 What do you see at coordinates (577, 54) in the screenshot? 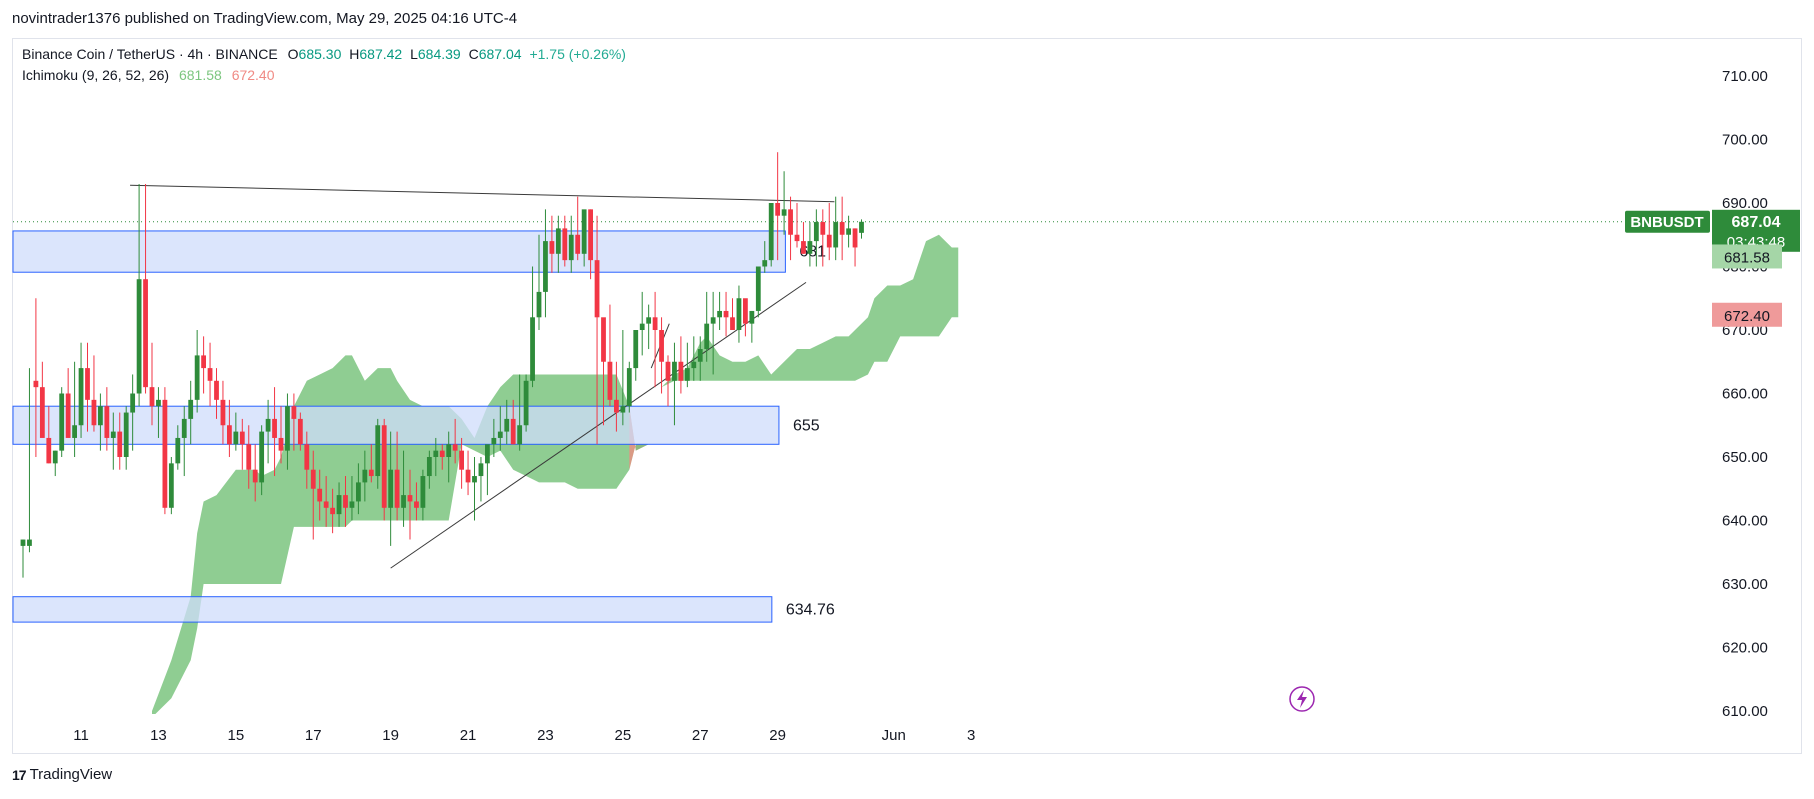
I see `change-value: +1.75 (+0.26%)` at bounding box center [577, 54].